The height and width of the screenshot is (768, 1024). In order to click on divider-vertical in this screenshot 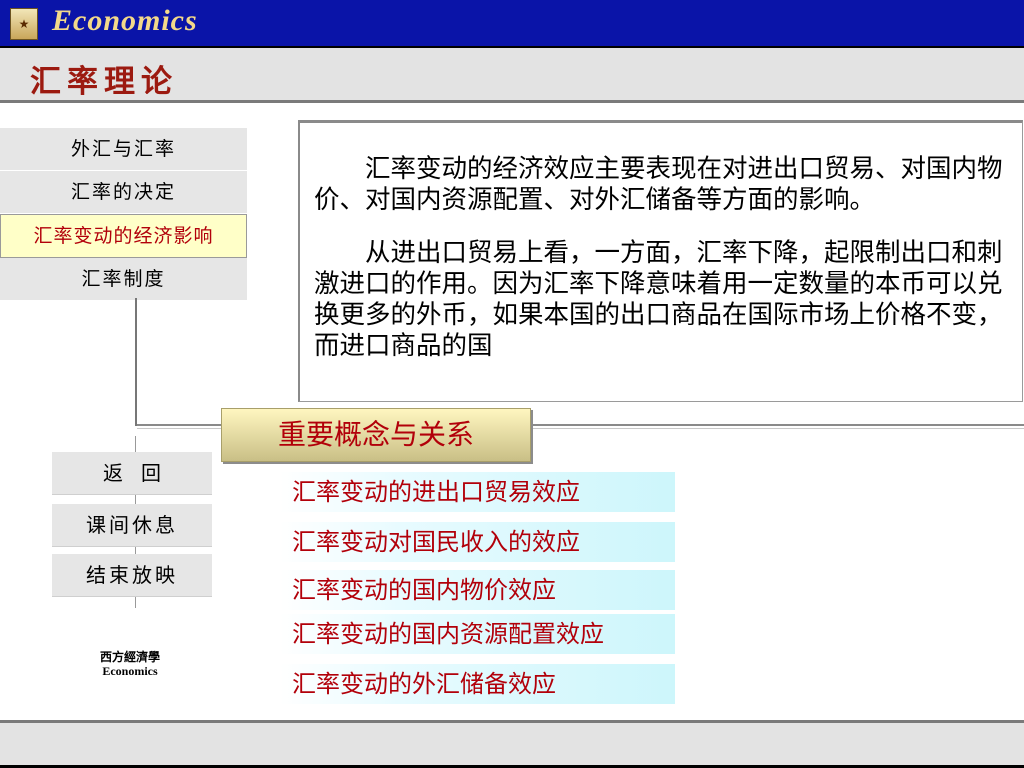, I will do `click(136, 362)`.